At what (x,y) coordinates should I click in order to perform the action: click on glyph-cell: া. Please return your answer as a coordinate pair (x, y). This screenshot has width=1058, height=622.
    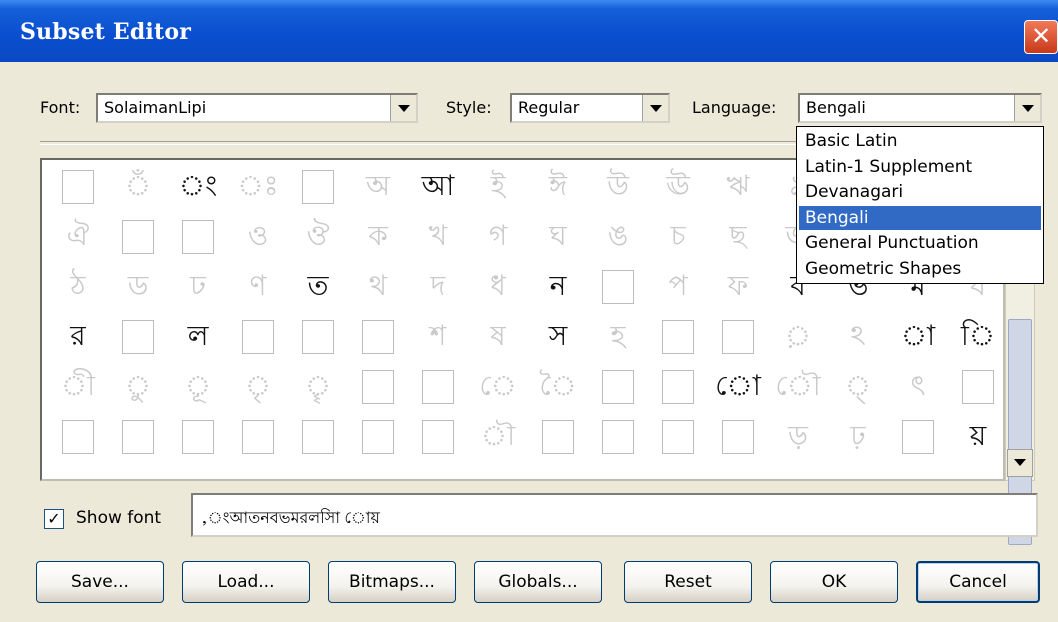
    Looking at the image, I should click on (918, 337).